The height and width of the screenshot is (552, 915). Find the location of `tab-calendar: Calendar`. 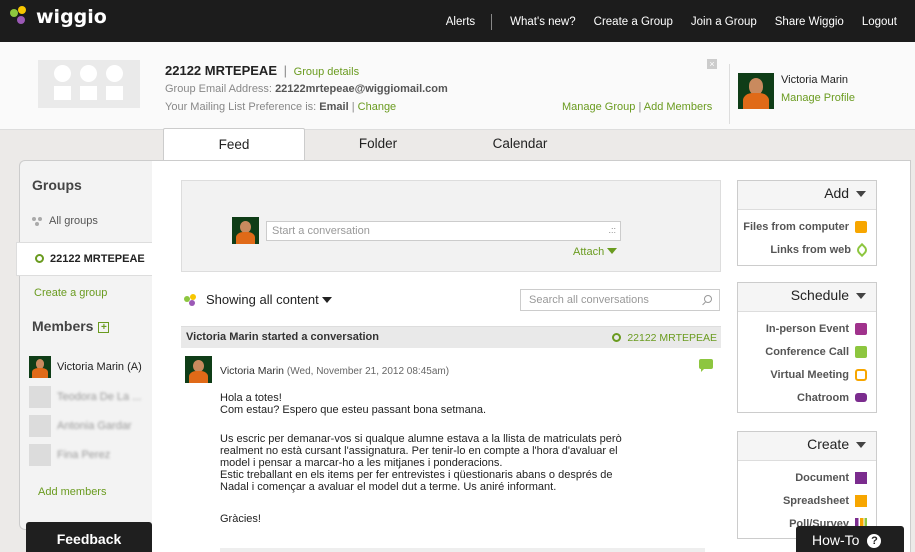

tab-calendar: Calendar is located at coordinates (520, 144).